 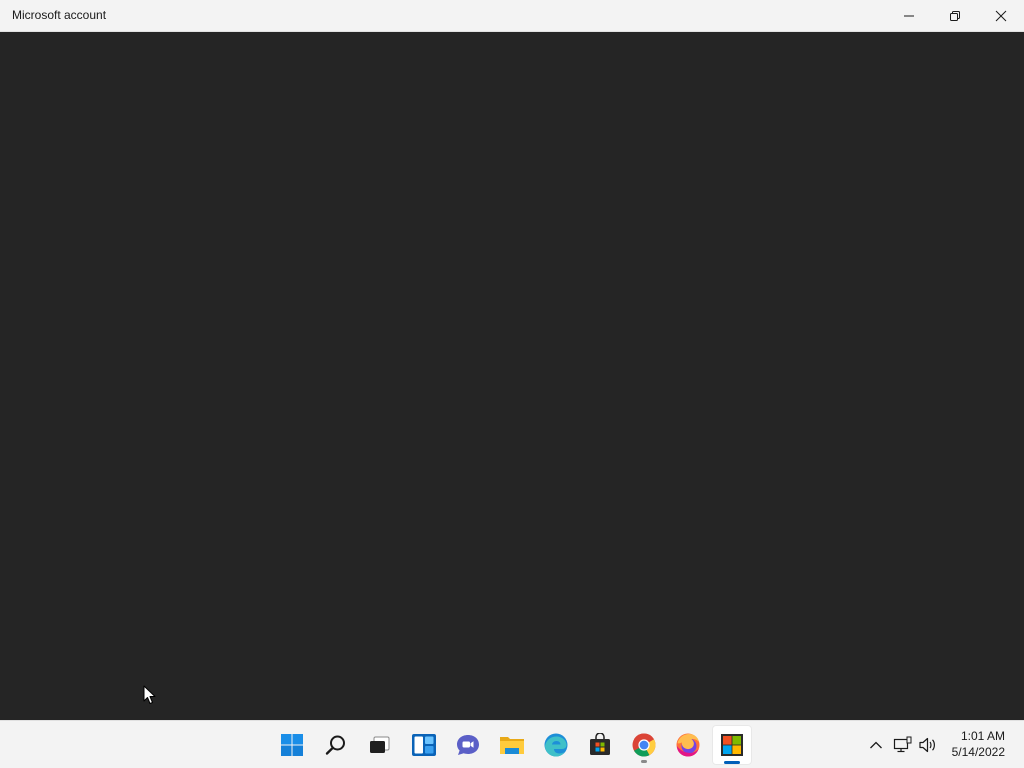 I want to click on close-icon, so click(x=1001, y=15).